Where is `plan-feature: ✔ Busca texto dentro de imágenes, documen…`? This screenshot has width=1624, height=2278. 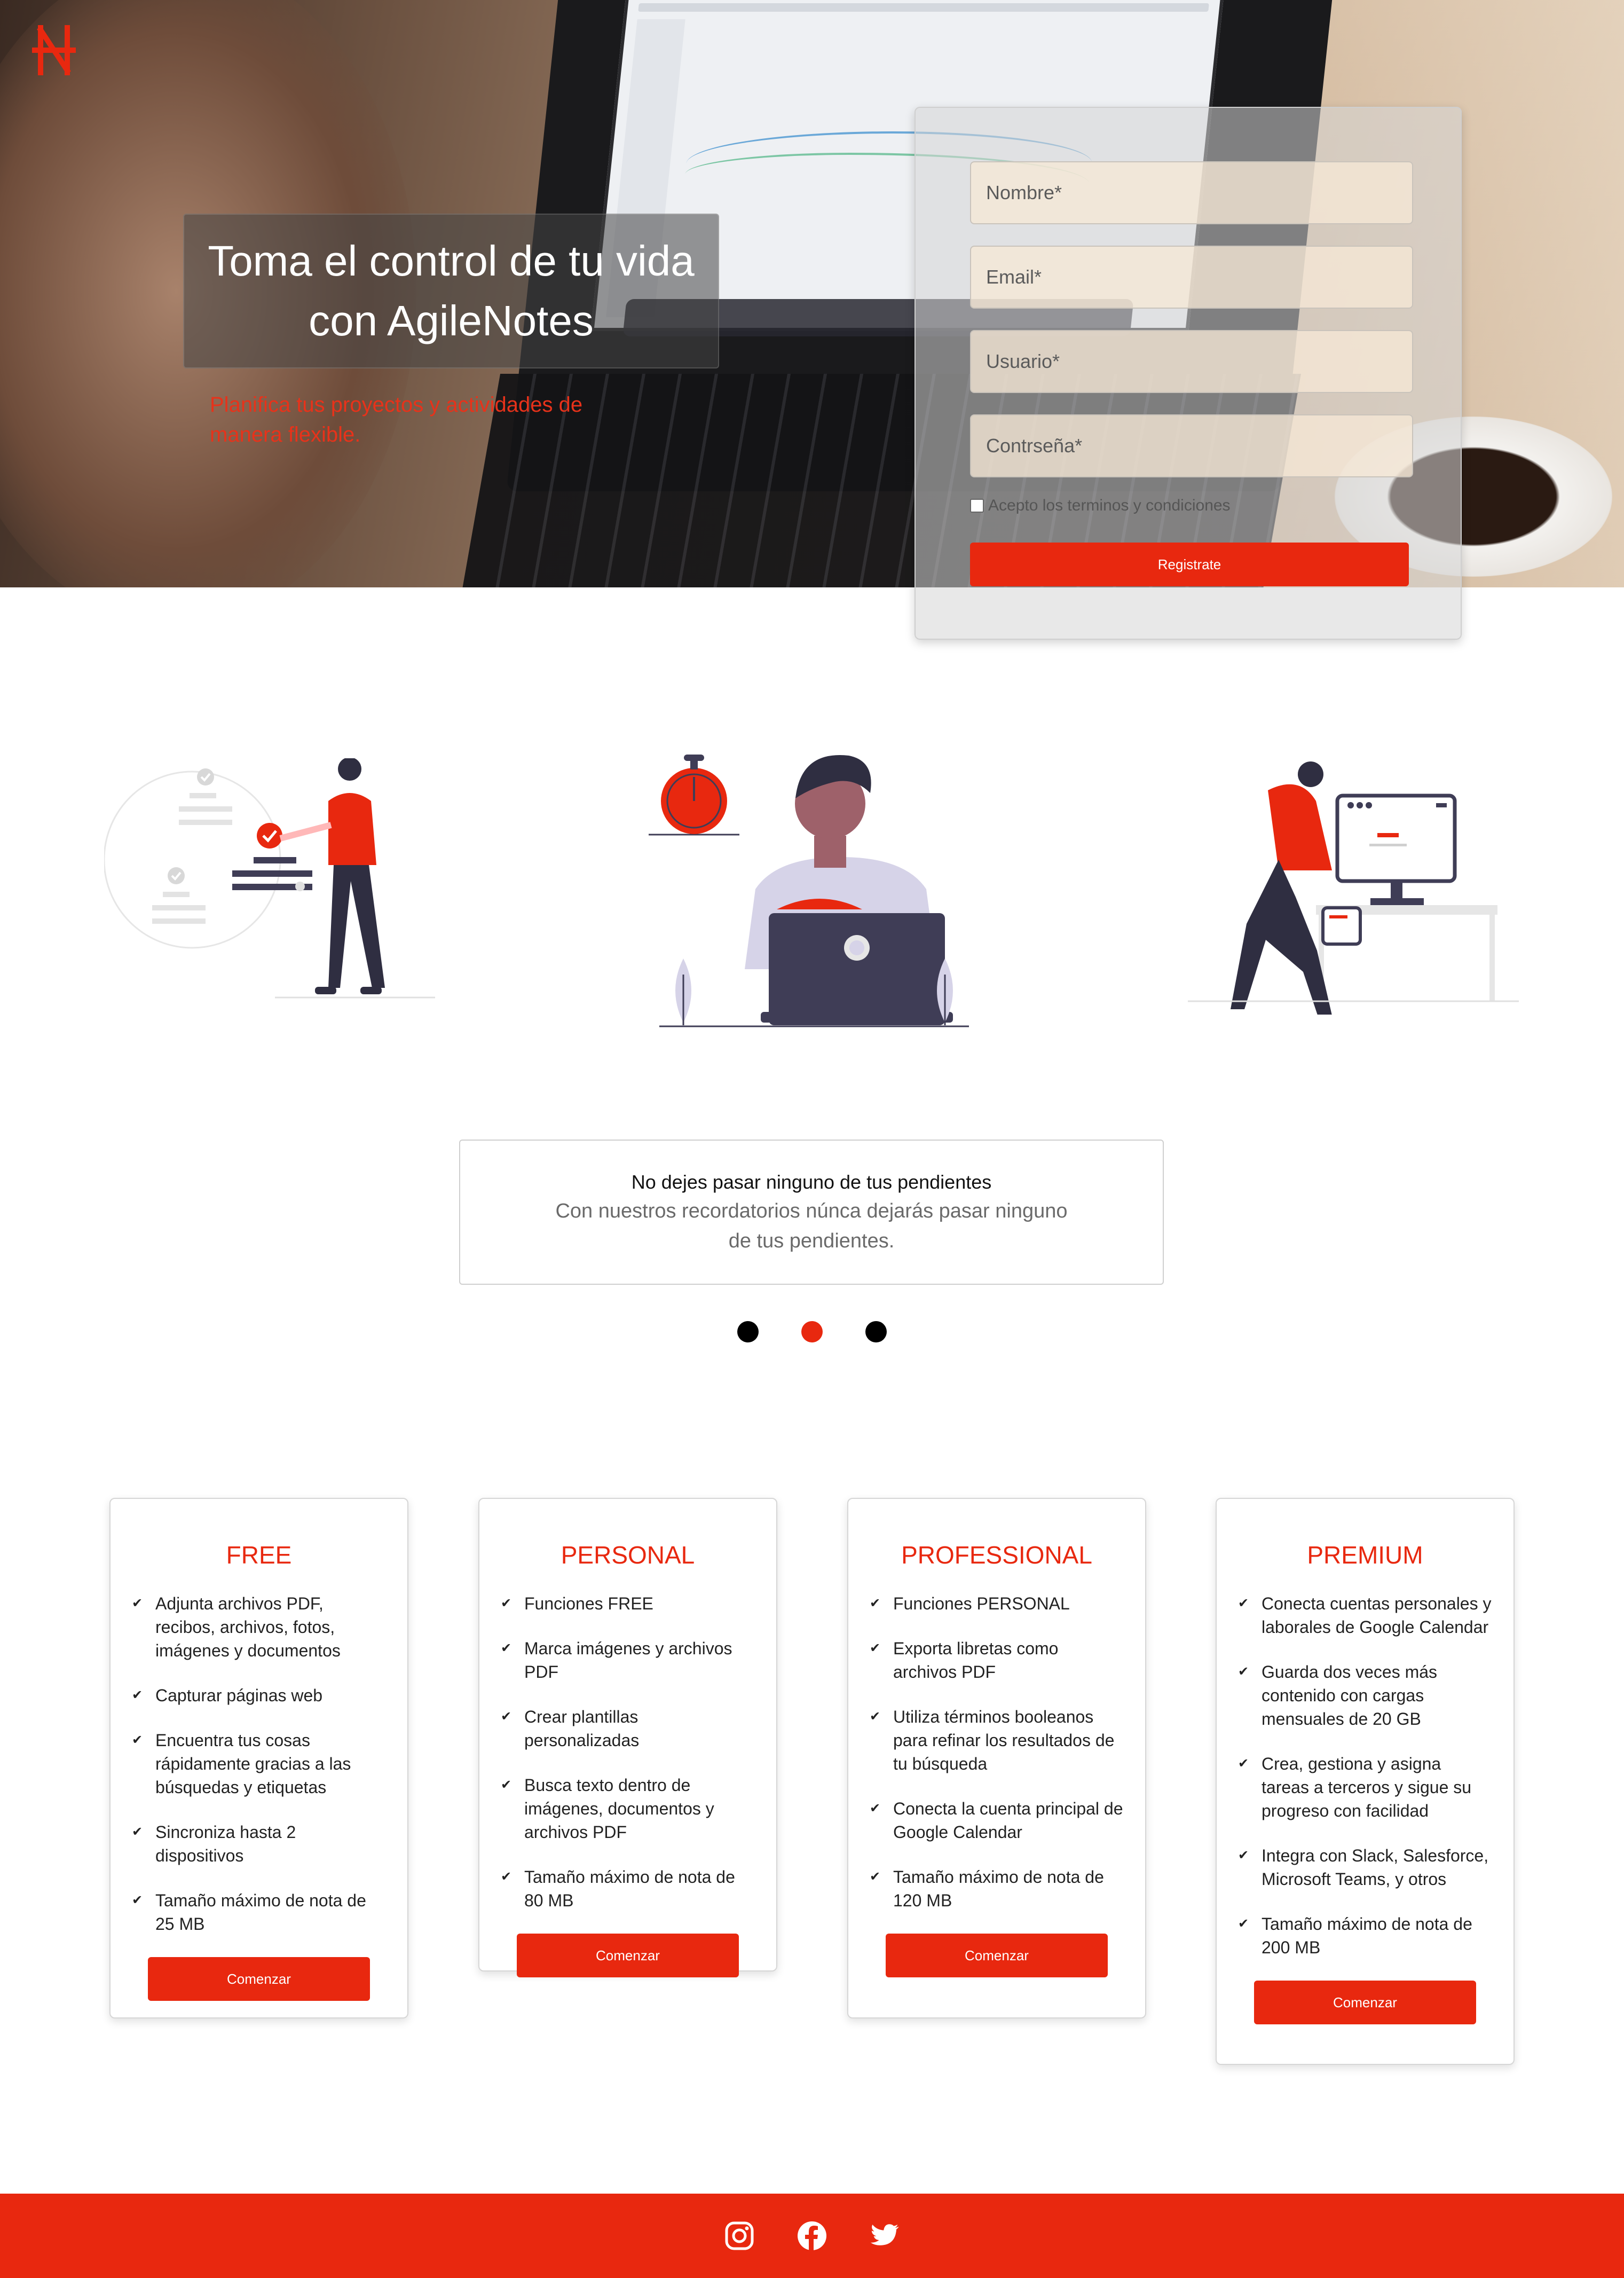
plan-feature: ✔ Busca texto dentro de imágenes, documen… is located at coordinates (628, 1809).